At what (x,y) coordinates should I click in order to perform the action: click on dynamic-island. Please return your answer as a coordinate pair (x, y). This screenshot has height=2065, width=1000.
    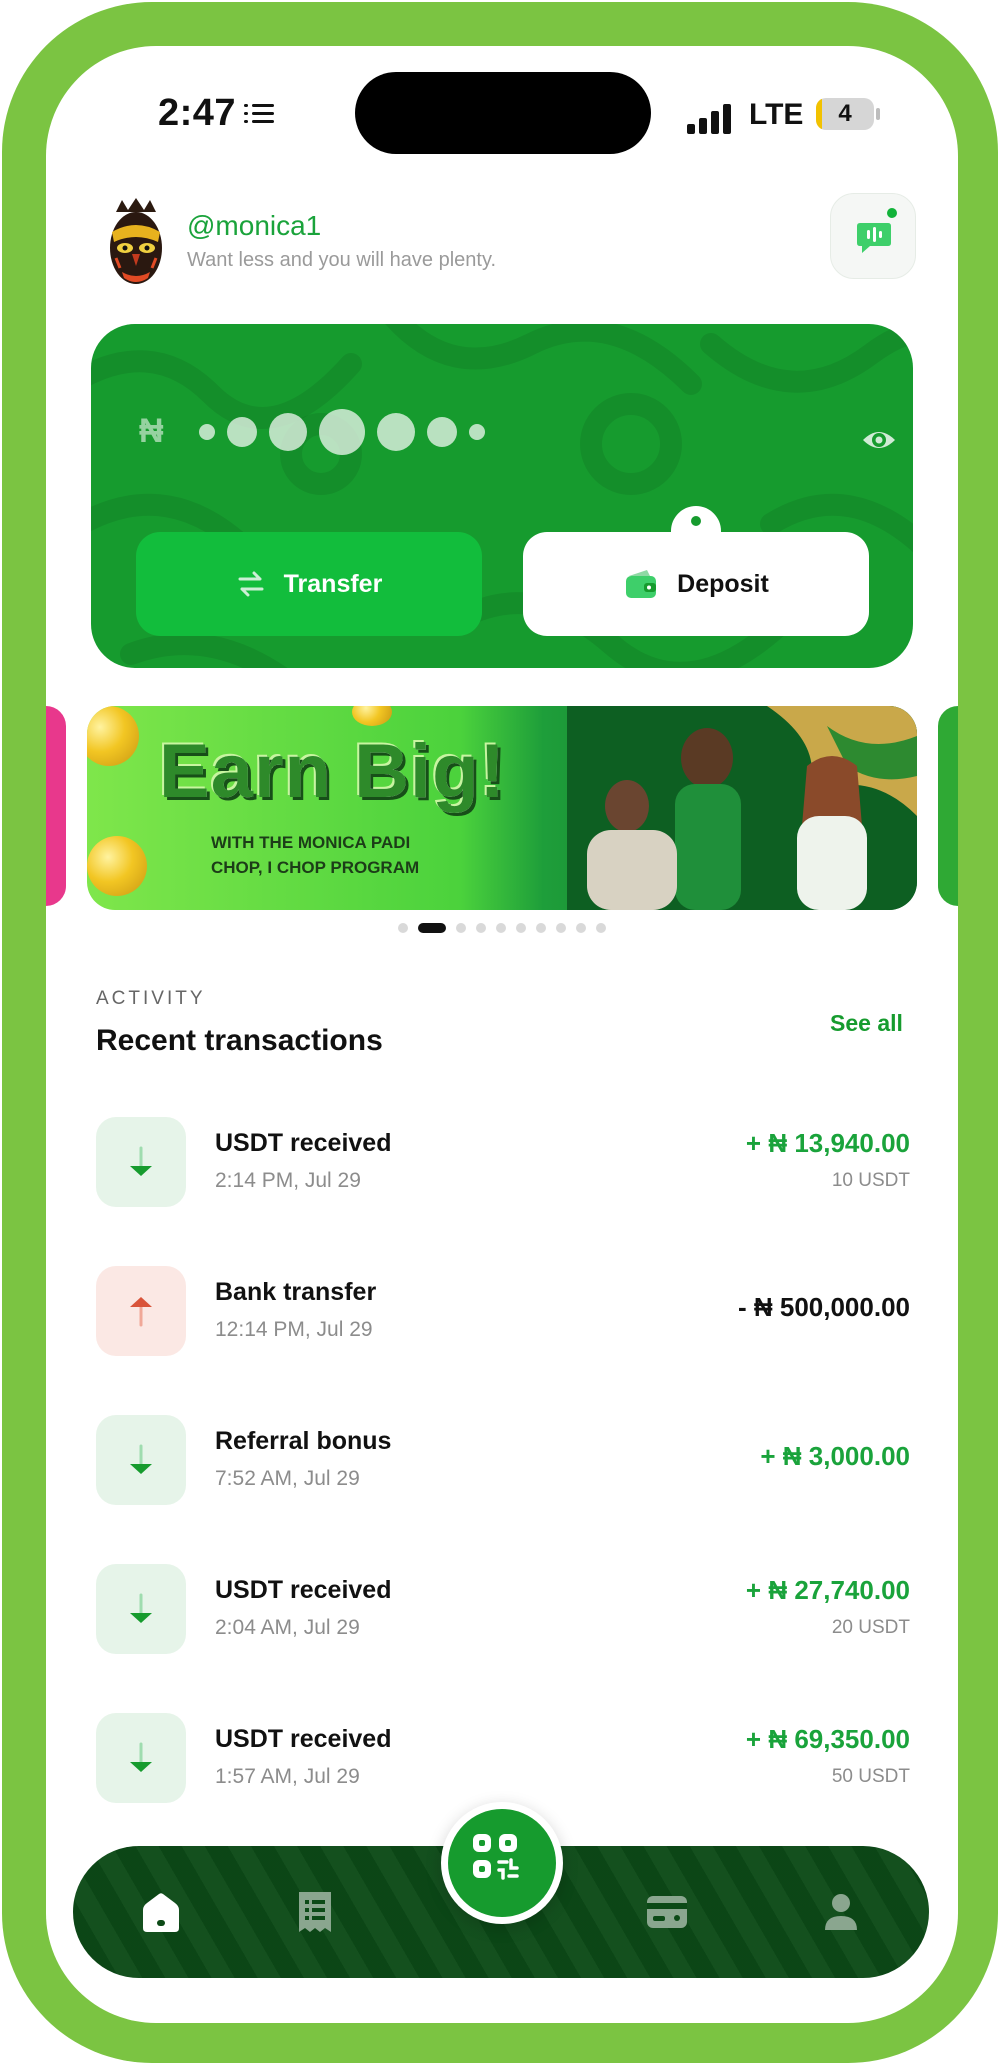
    Looking at the image, I should click on (503, 113).